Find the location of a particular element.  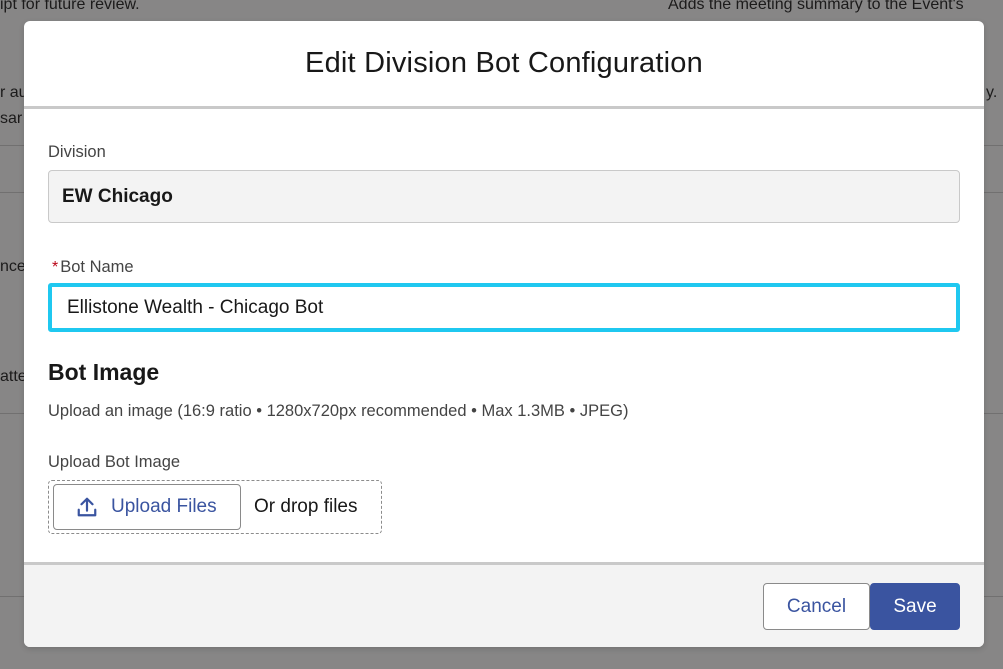

modal-footer: Cancel Save is located at coordinates (504, 604).